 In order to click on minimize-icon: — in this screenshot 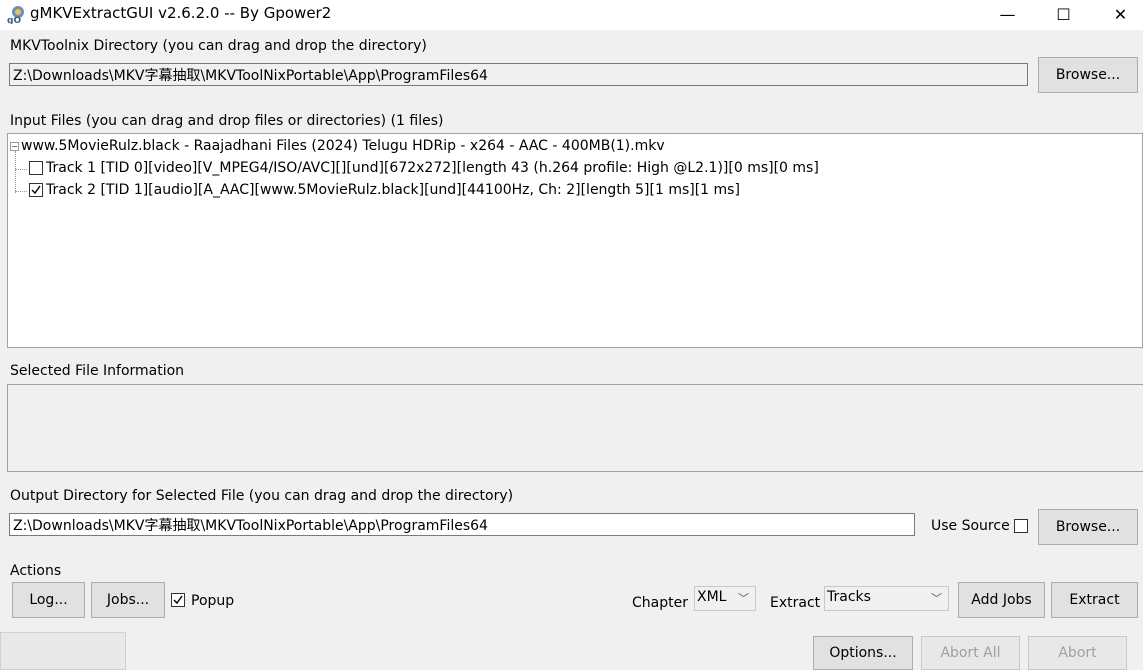, I will do `click(1007, 14)`.